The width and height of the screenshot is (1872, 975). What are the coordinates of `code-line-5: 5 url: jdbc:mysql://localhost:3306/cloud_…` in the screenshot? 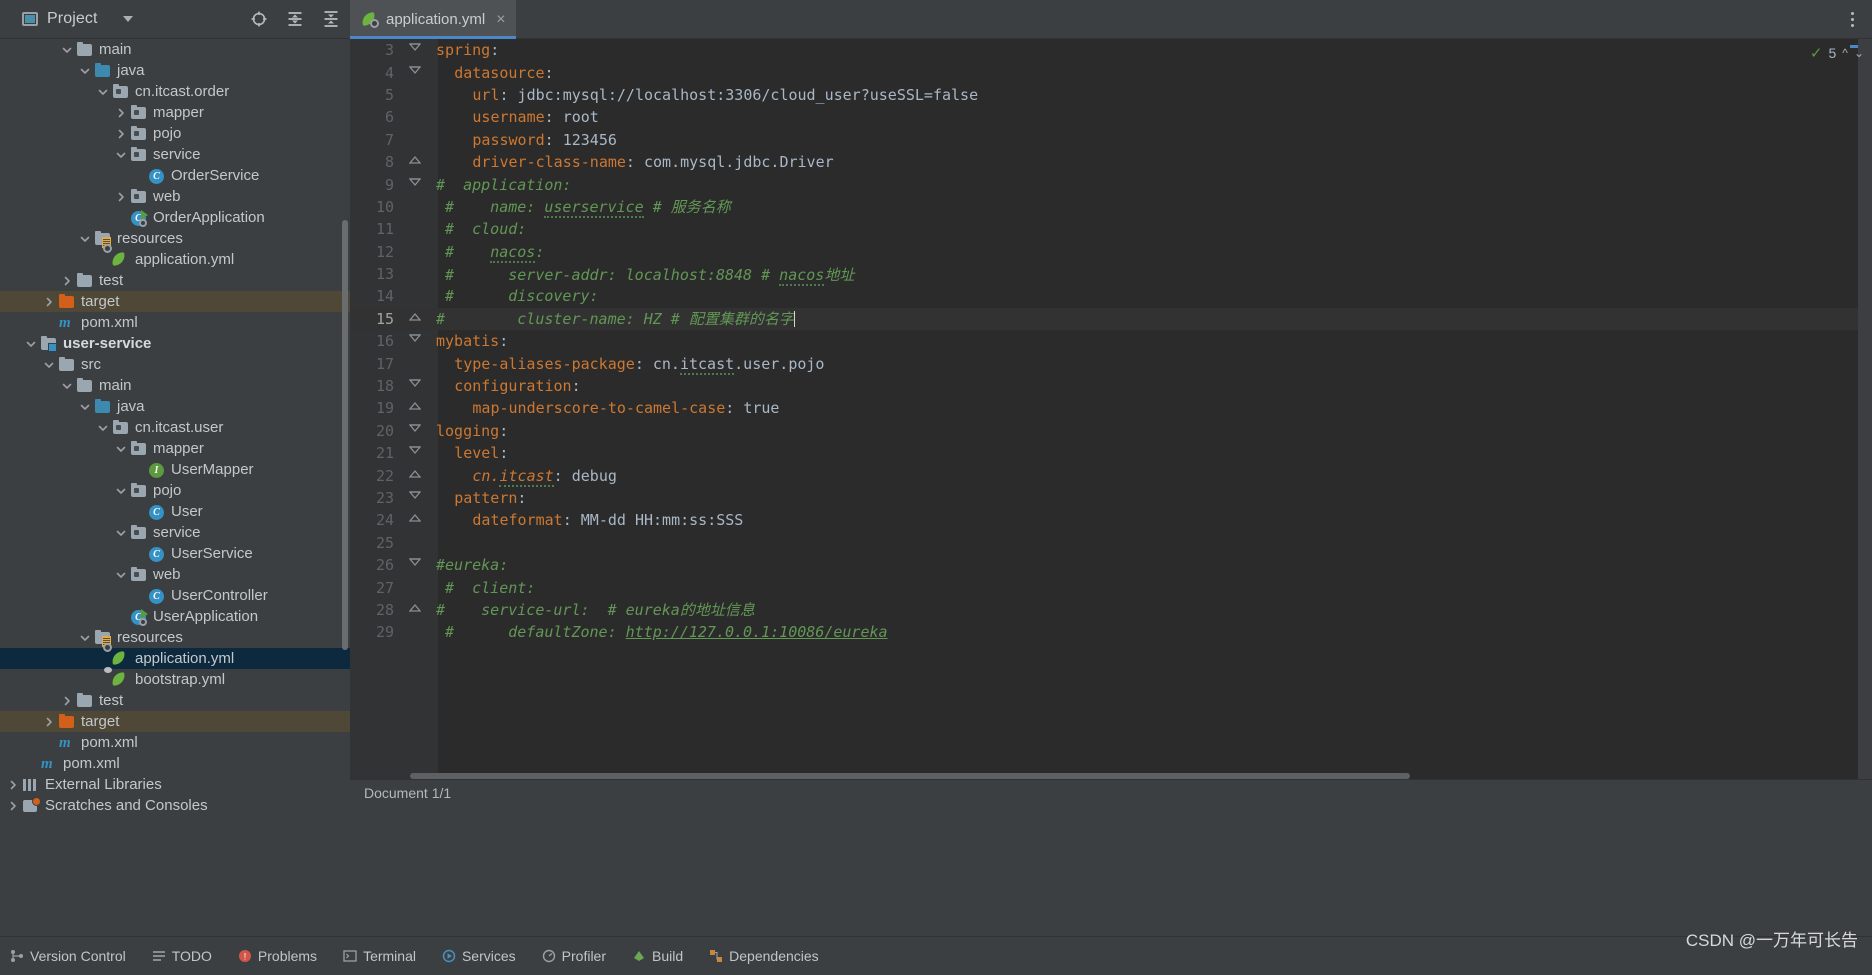 It's located at (1111, 95).